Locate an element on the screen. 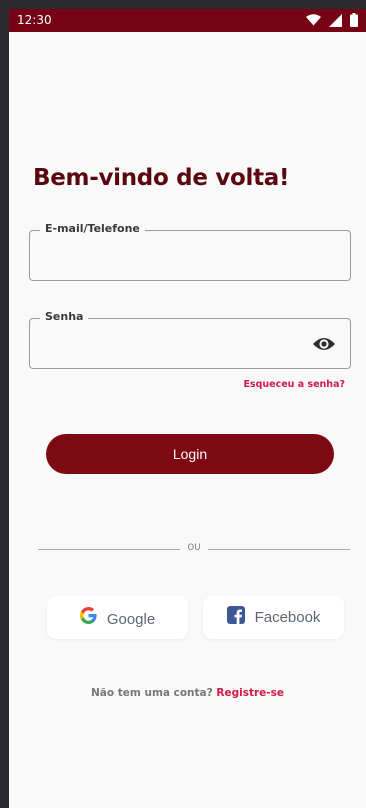  page-title: Bem-vindo de volta! is located at coordinates (161, 178).